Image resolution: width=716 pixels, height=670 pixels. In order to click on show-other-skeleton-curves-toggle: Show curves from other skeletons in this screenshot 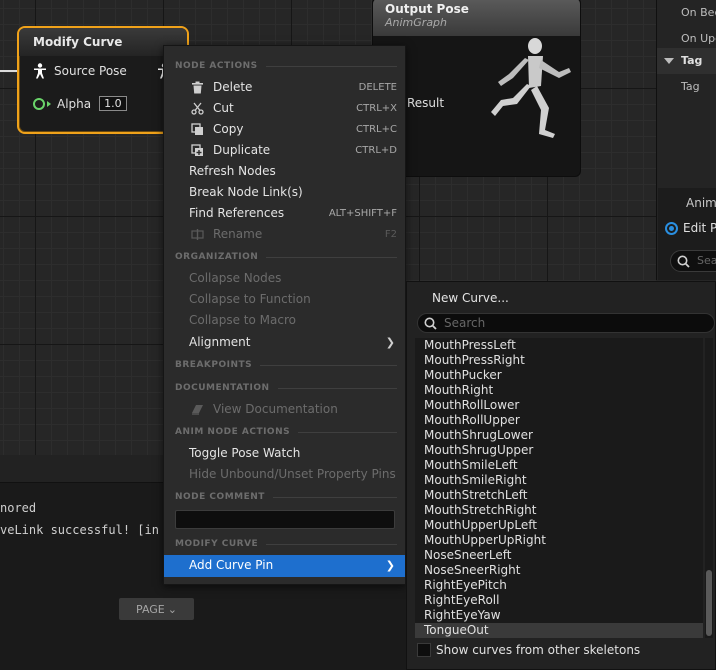, I will do `click(528, 650)`.